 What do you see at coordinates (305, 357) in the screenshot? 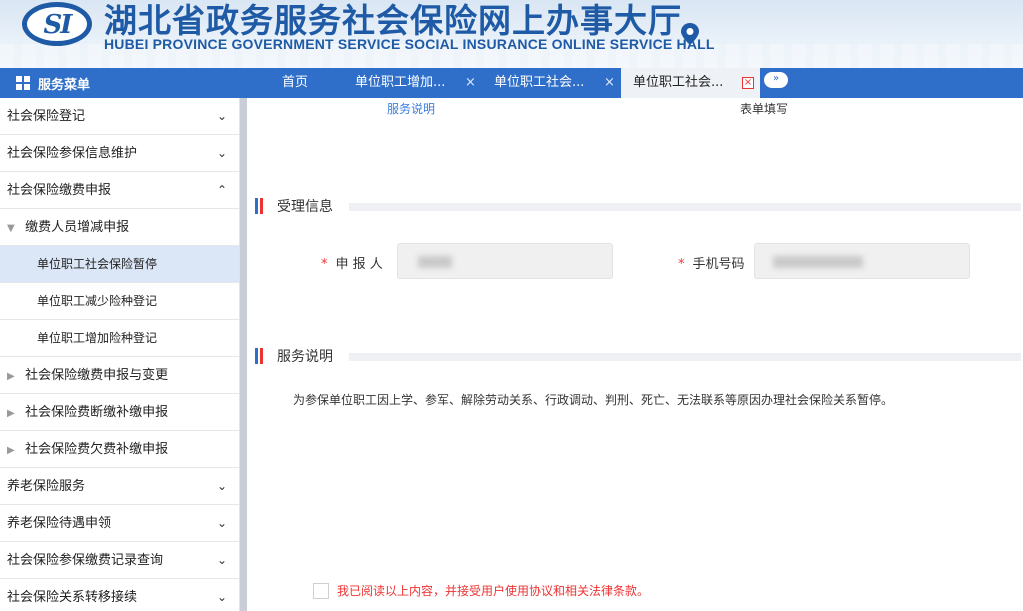
I see `section-title: 服务说明` at bounding box center [305, 357].